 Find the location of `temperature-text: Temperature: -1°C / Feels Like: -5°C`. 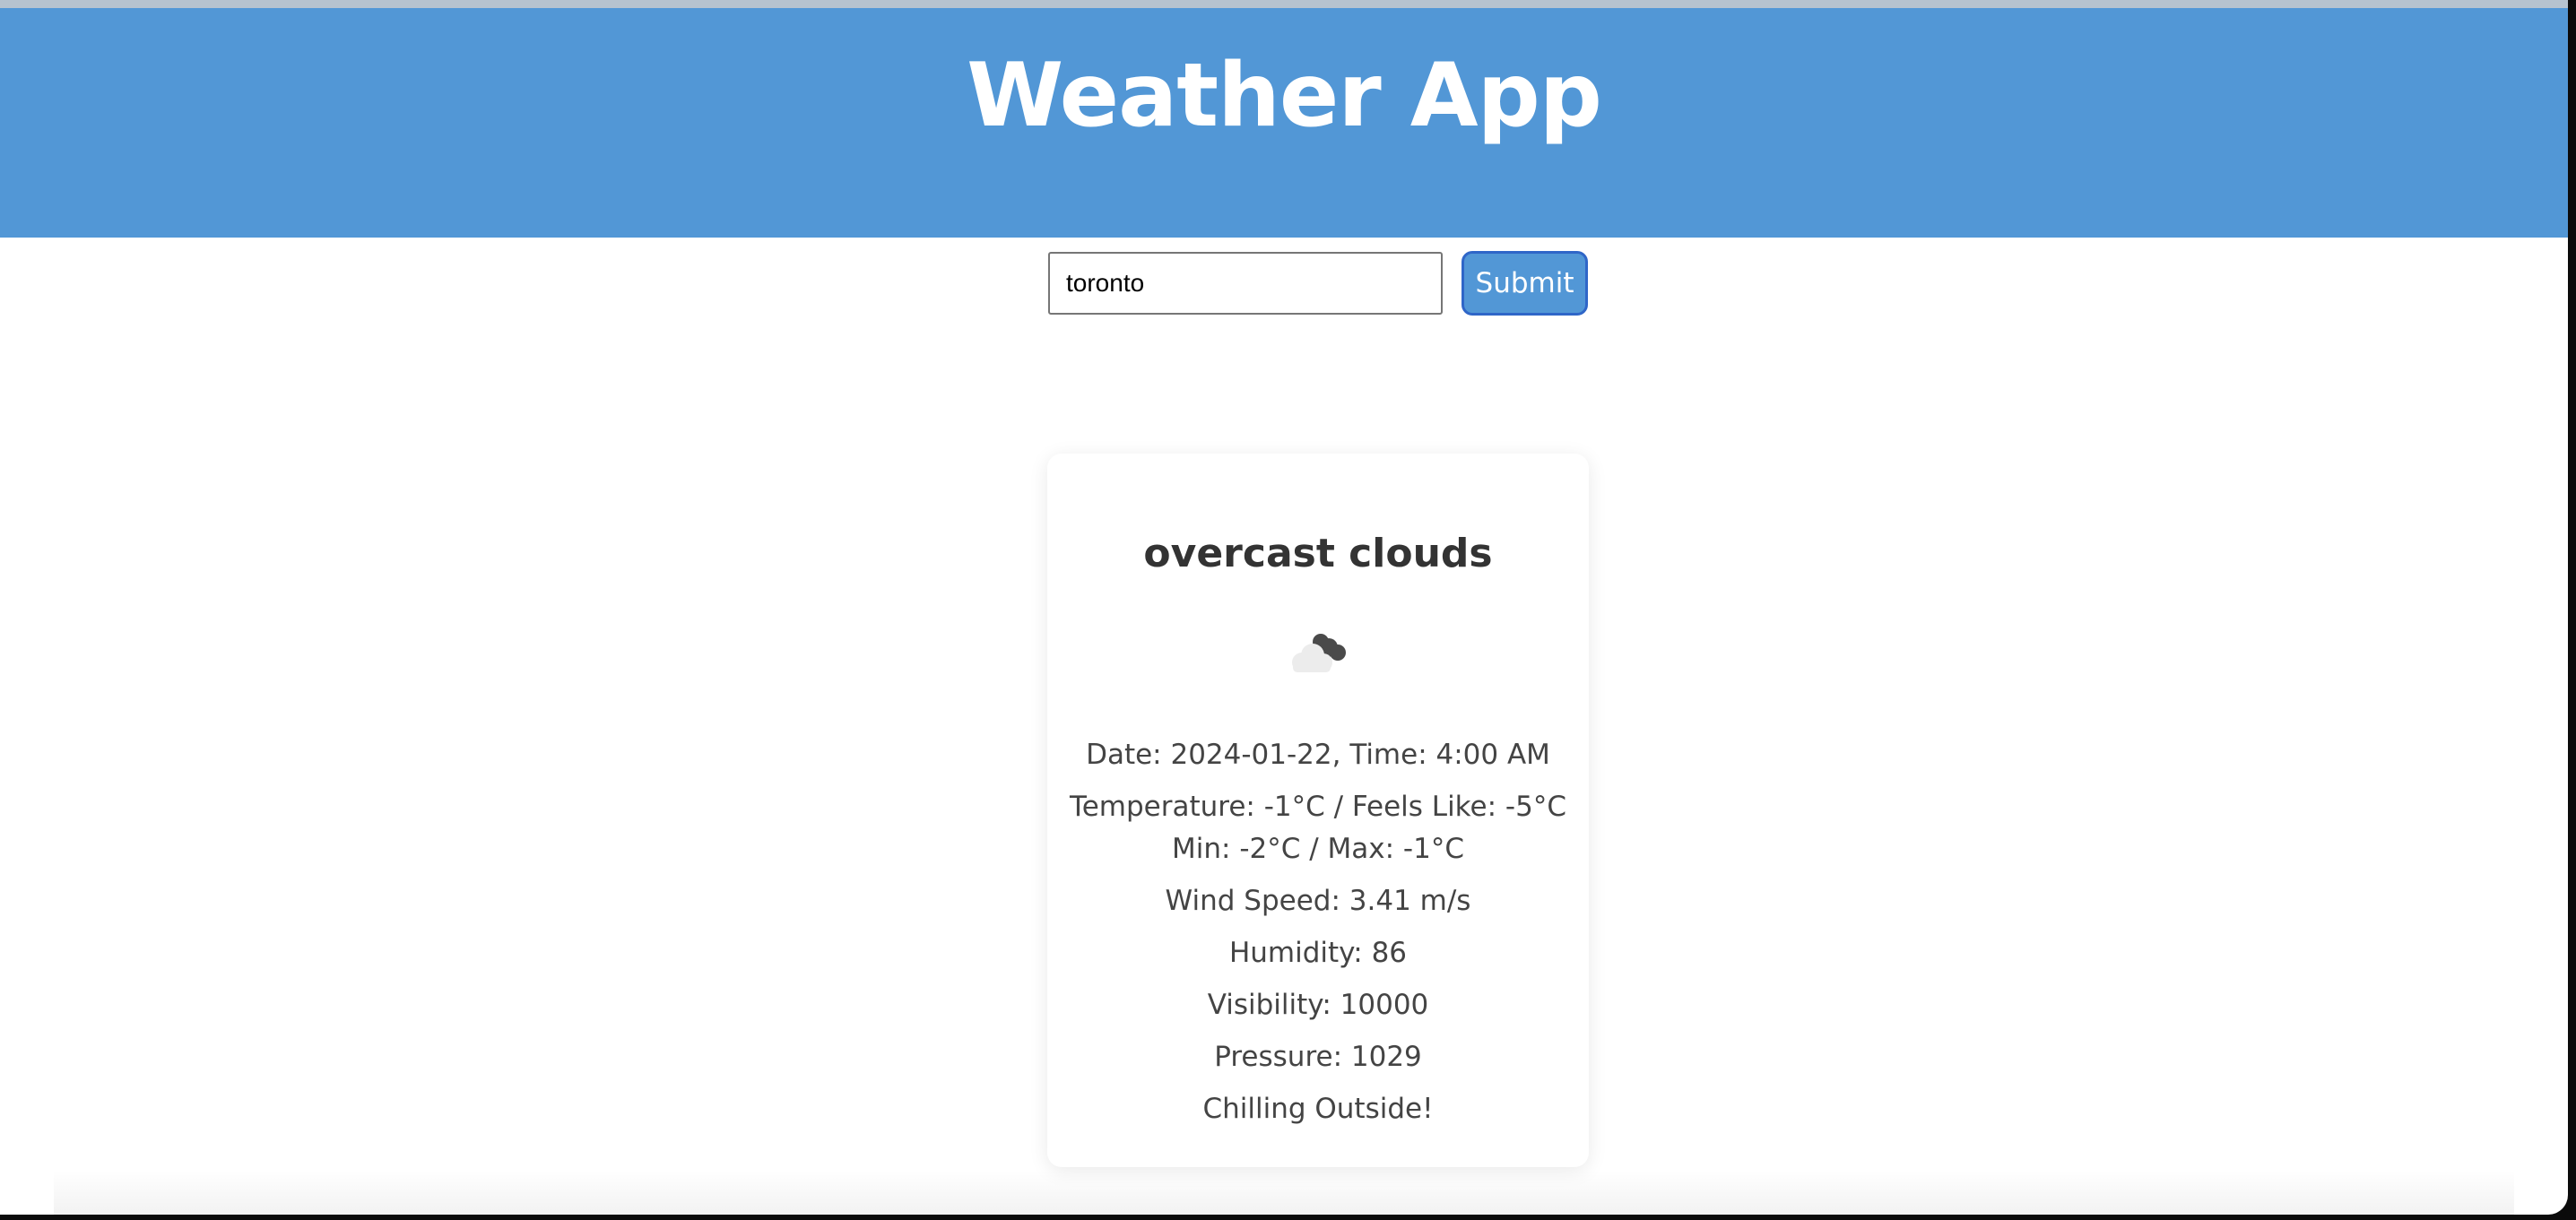

temperature-text: Temperature: -1°C / Feels Like: -5°C is located at coordinates (1318, 807).